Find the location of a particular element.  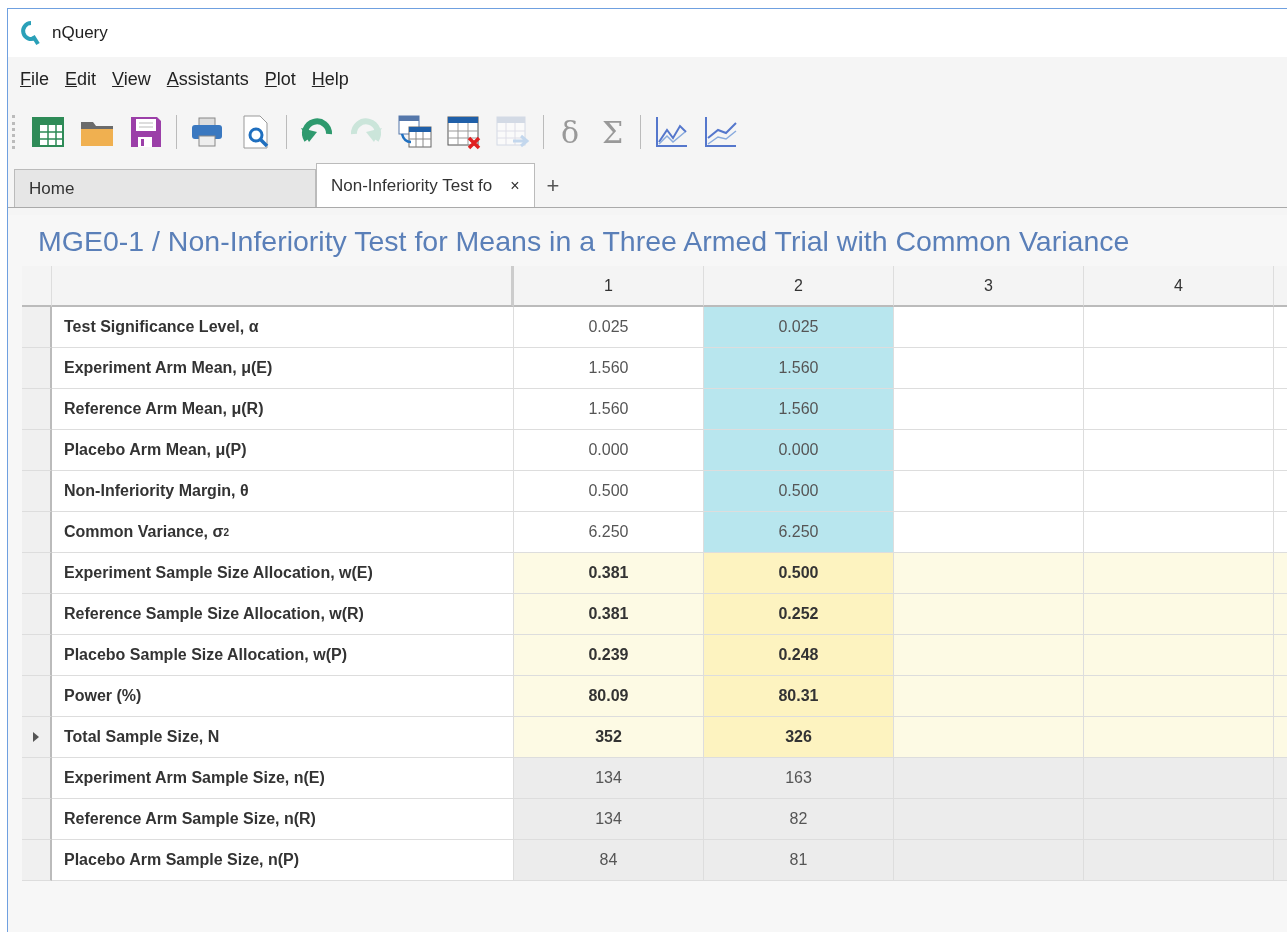

tab: Non-Inferiority Test fo × is located at coordinates (425, 185).